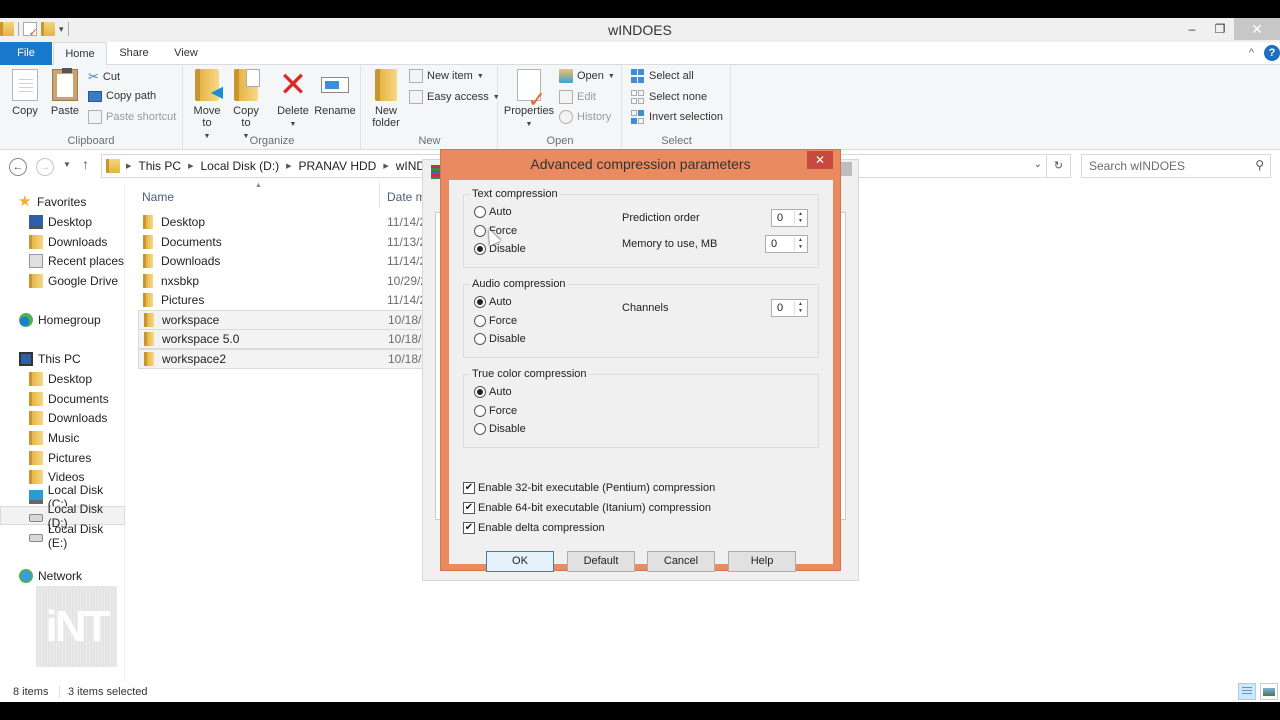  Describe the element at coordinates (108, 692) in the screenshot. I see `selected-count: 3 items selected` at that location.